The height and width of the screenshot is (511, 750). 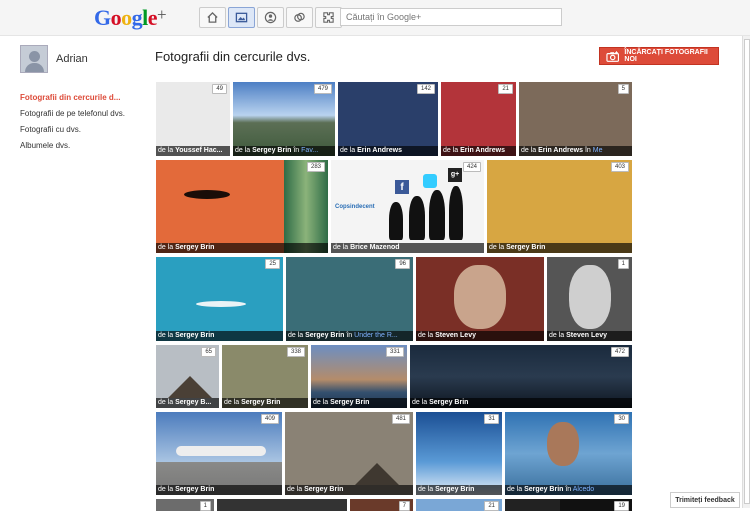 I want to click on comment-count-badge: 424, so click(x=471, y=167).